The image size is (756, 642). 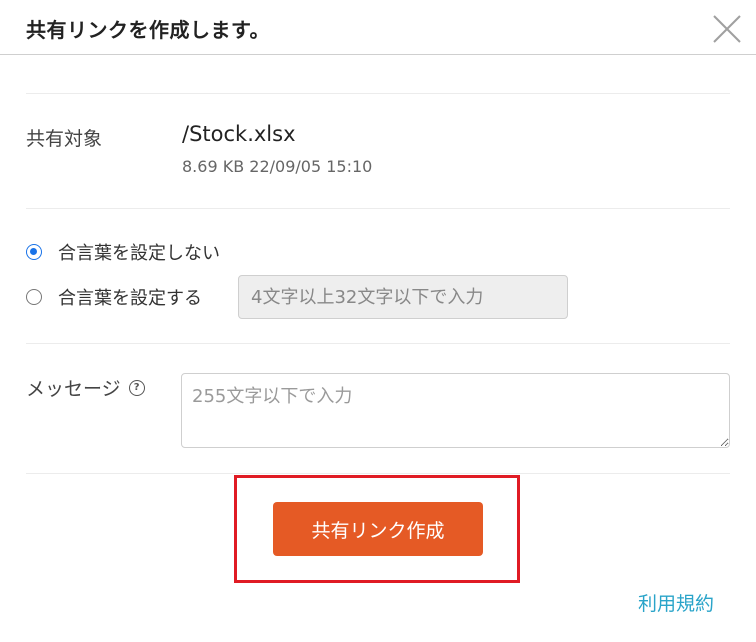 I want to click on radio-button-checked, so click(x=34, y=252).